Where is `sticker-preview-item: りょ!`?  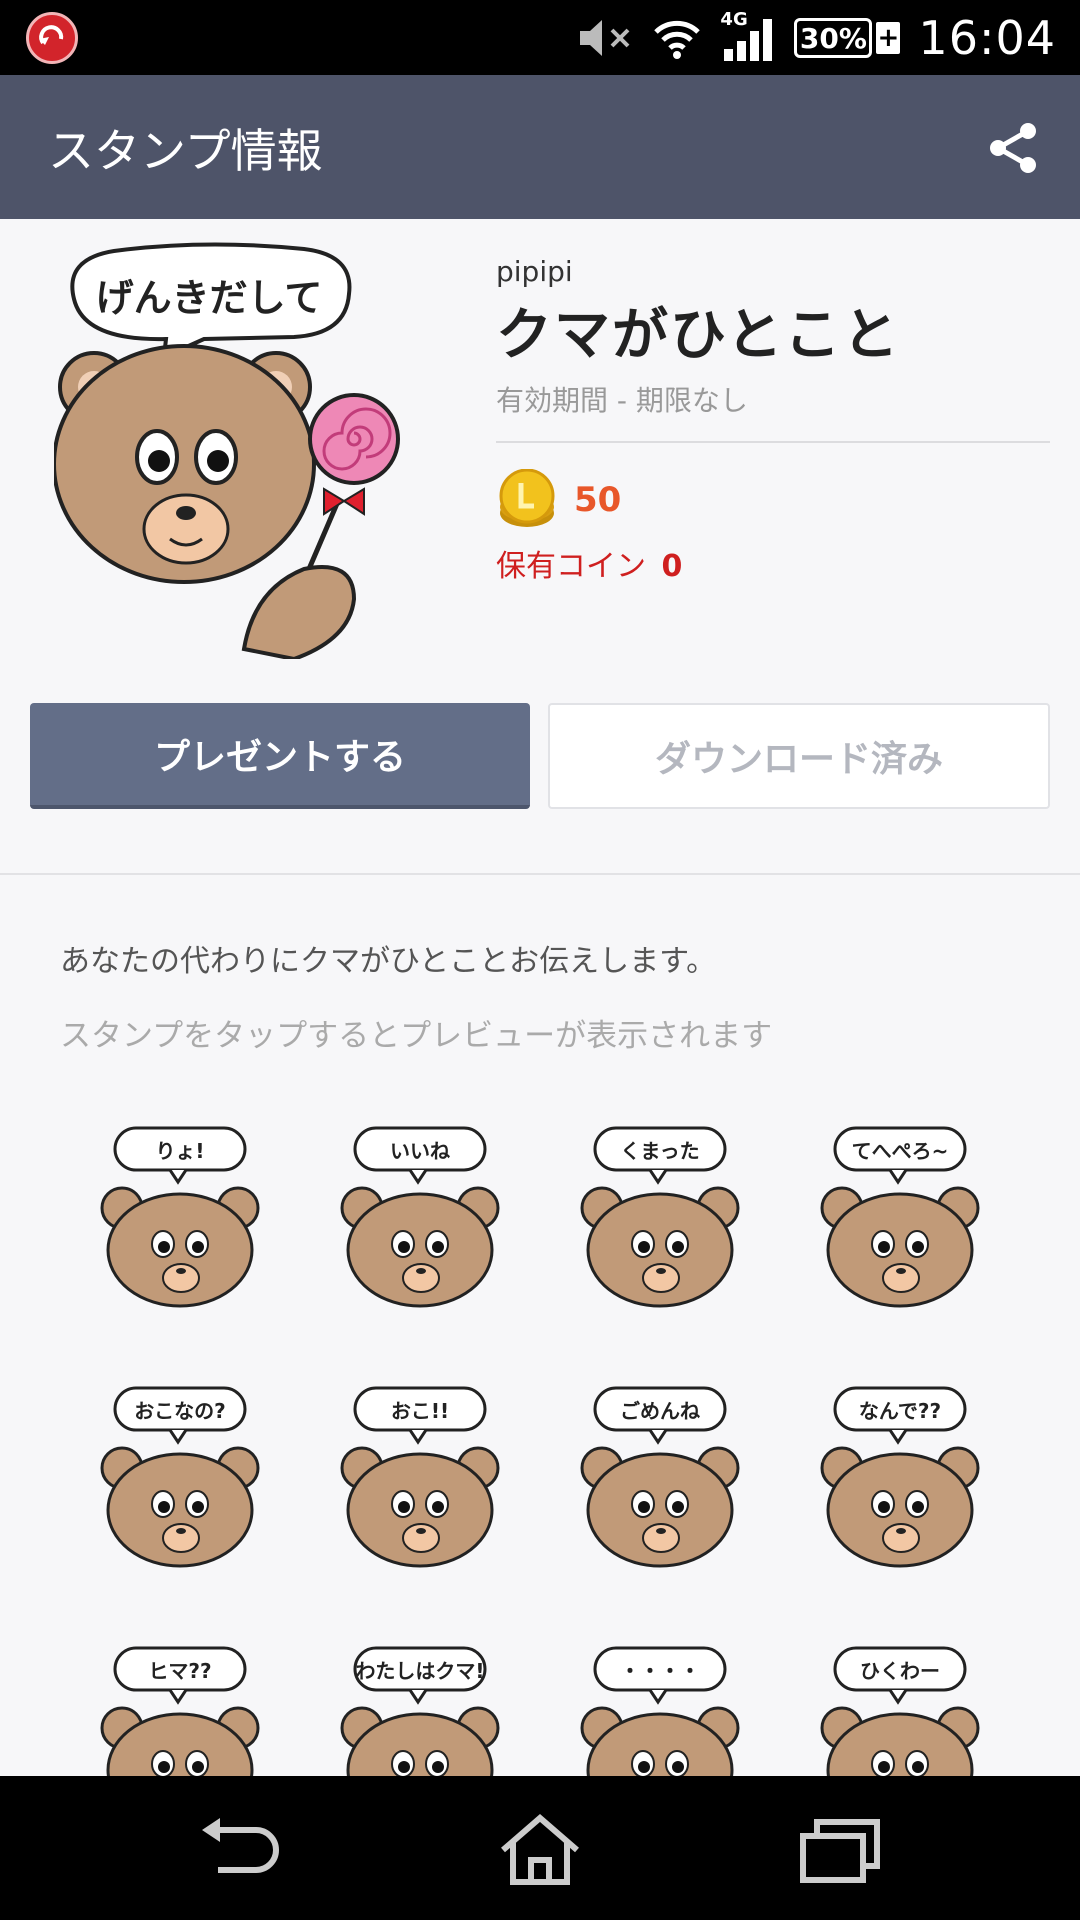
sticker-preview-item: りょ! is located at coordinates (180, 1220).